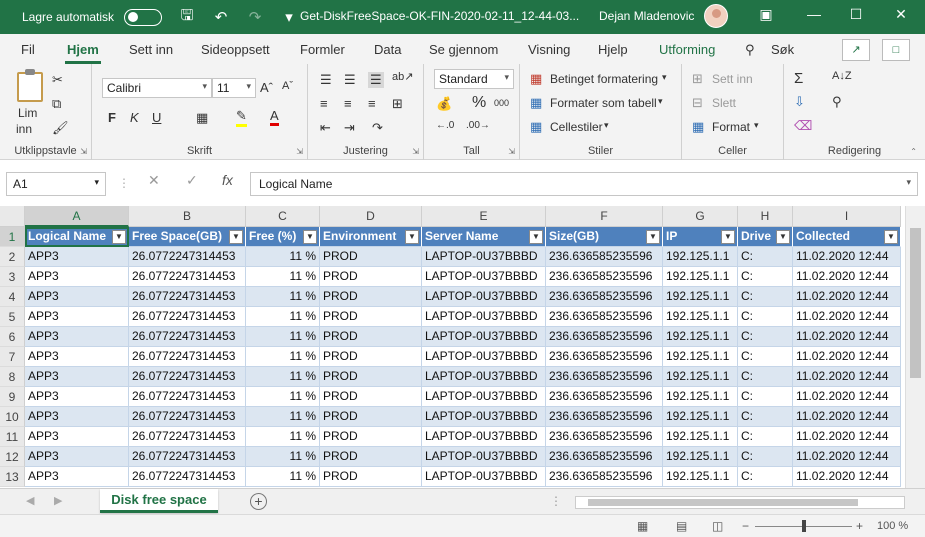  I want to click on horizontal-scrollbar, so click(740, 502).